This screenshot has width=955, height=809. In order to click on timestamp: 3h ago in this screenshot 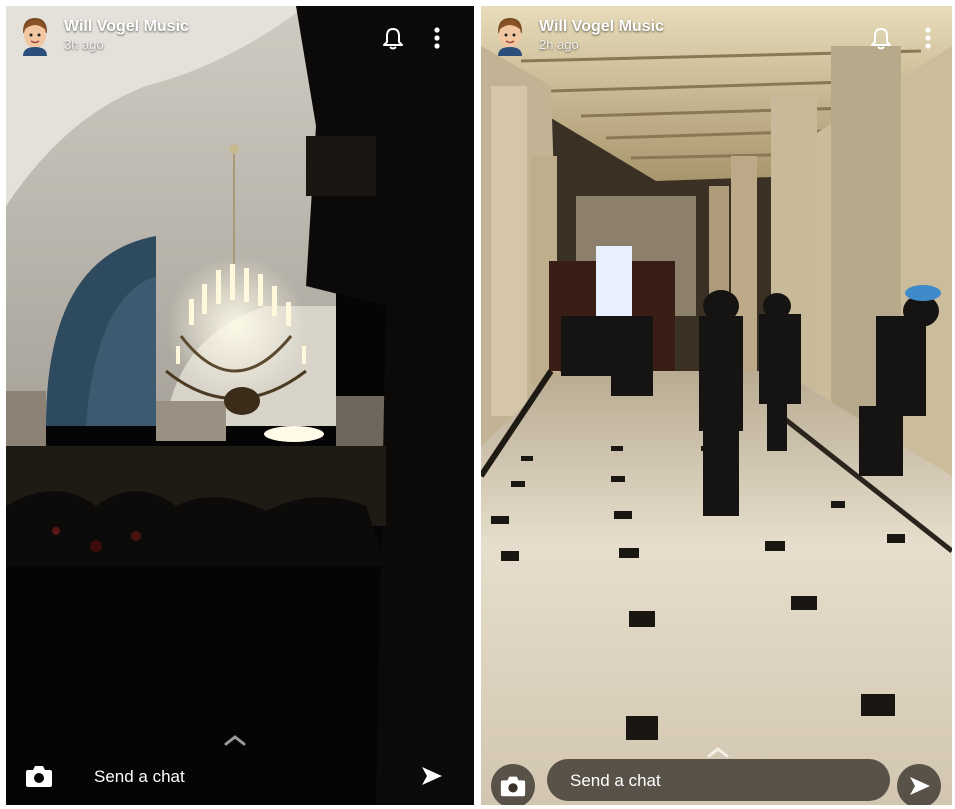, I will do `click(84, 44)`.